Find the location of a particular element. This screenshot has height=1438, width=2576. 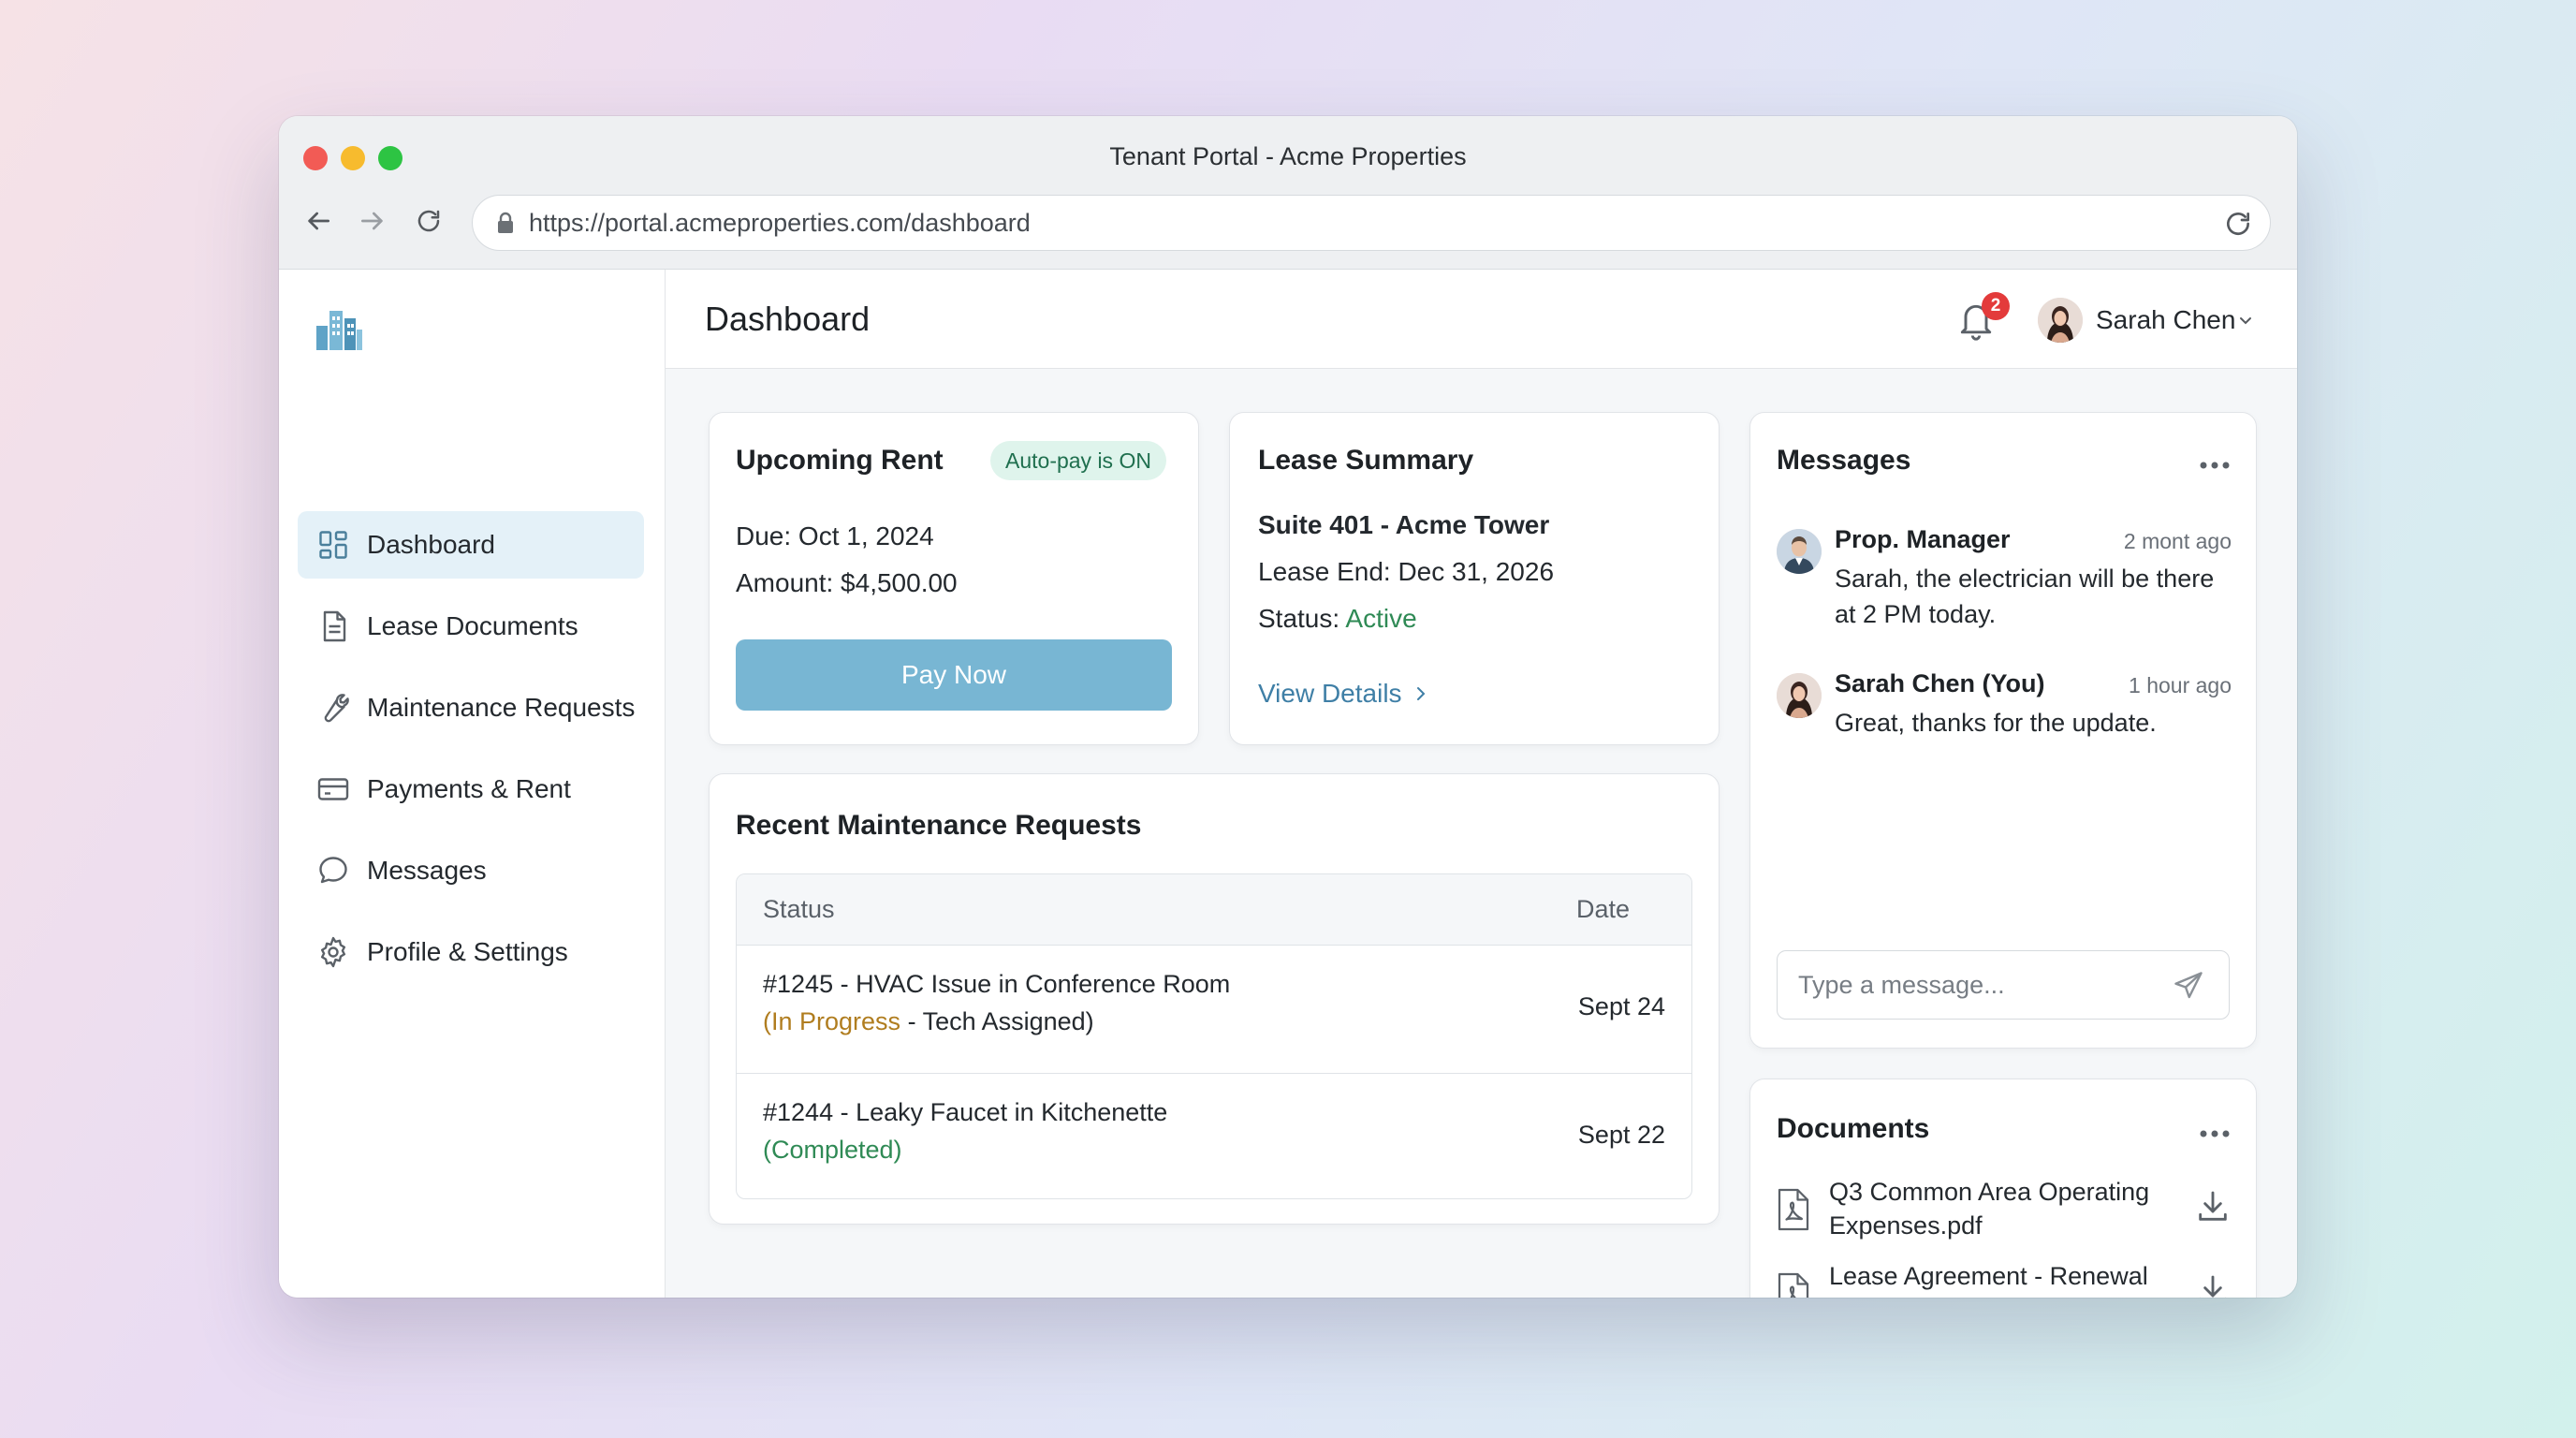

request-title: #1245 - HVAC Issue in Conference Room is located at coordinates (997, 984).